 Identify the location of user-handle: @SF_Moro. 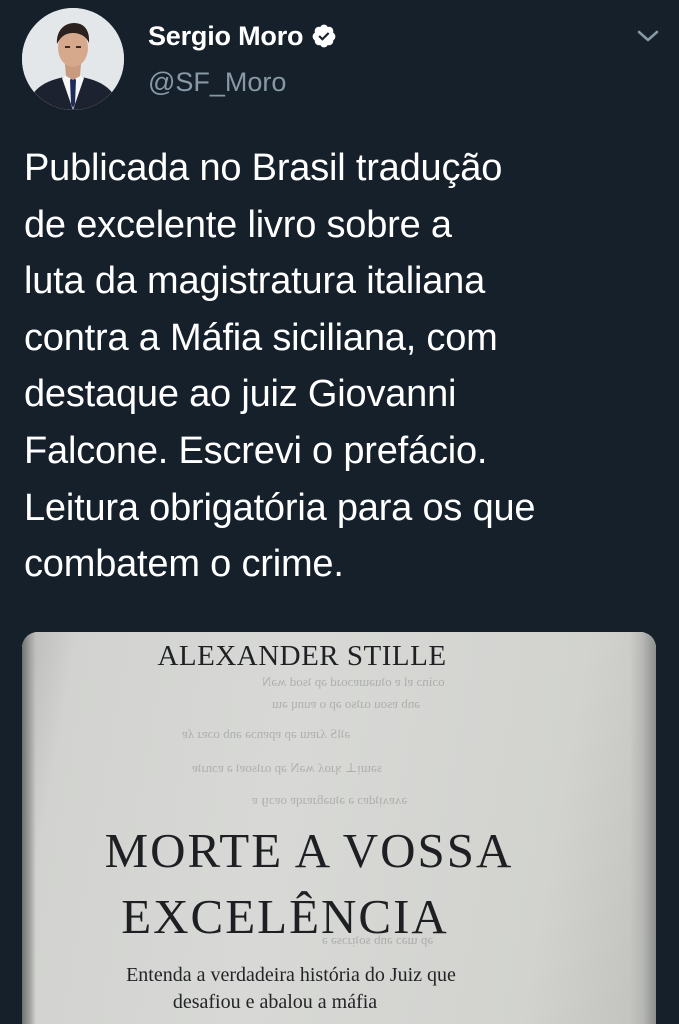
(217, 82).